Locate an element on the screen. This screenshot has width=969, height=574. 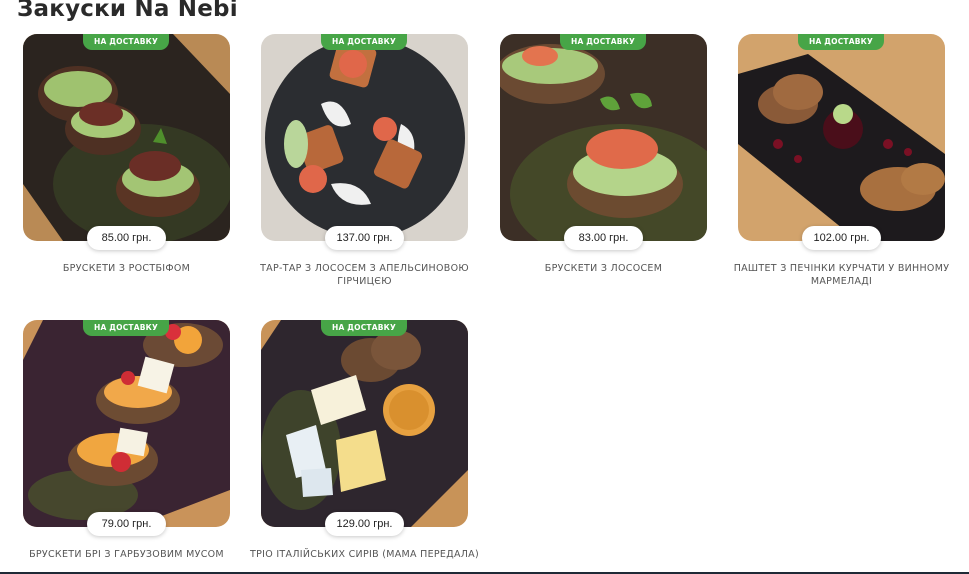
page-title: Закуски Na Nebi is located at coordinates (127, 11).